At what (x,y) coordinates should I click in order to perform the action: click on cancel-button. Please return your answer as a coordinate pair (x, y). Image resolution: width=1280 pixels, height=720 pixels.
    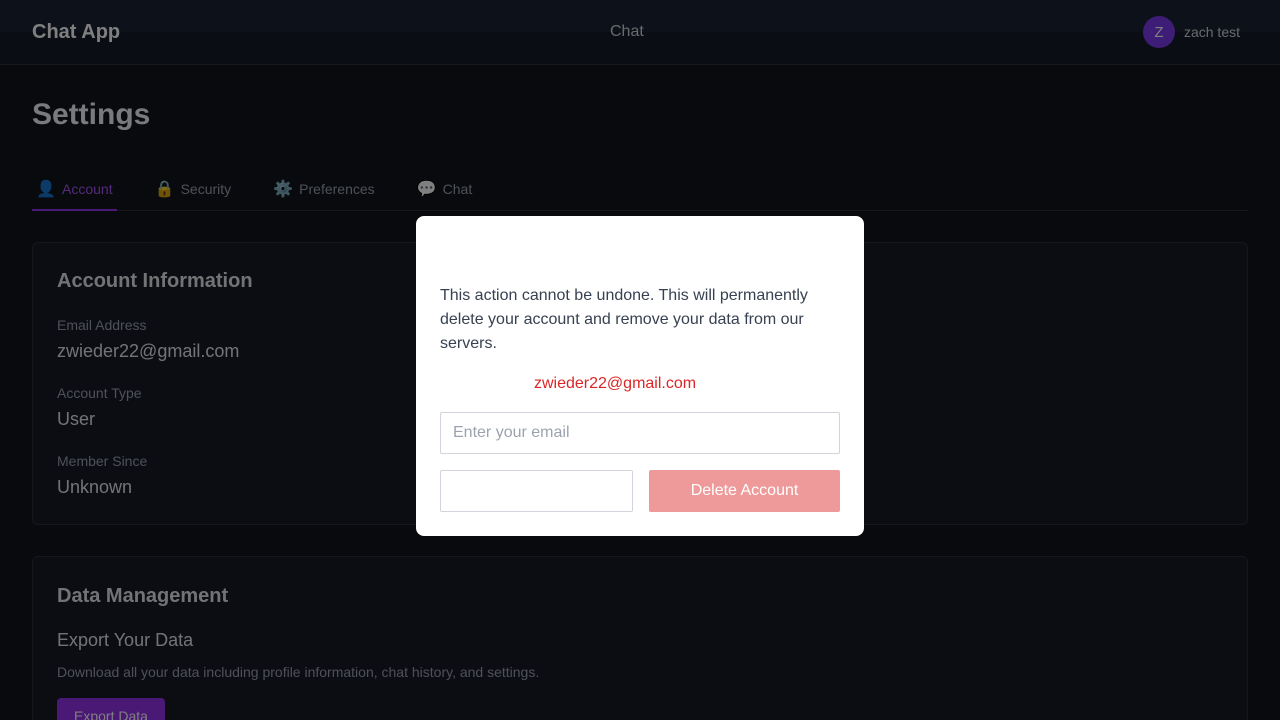
    Looking at the image, I should click on (536, 491).